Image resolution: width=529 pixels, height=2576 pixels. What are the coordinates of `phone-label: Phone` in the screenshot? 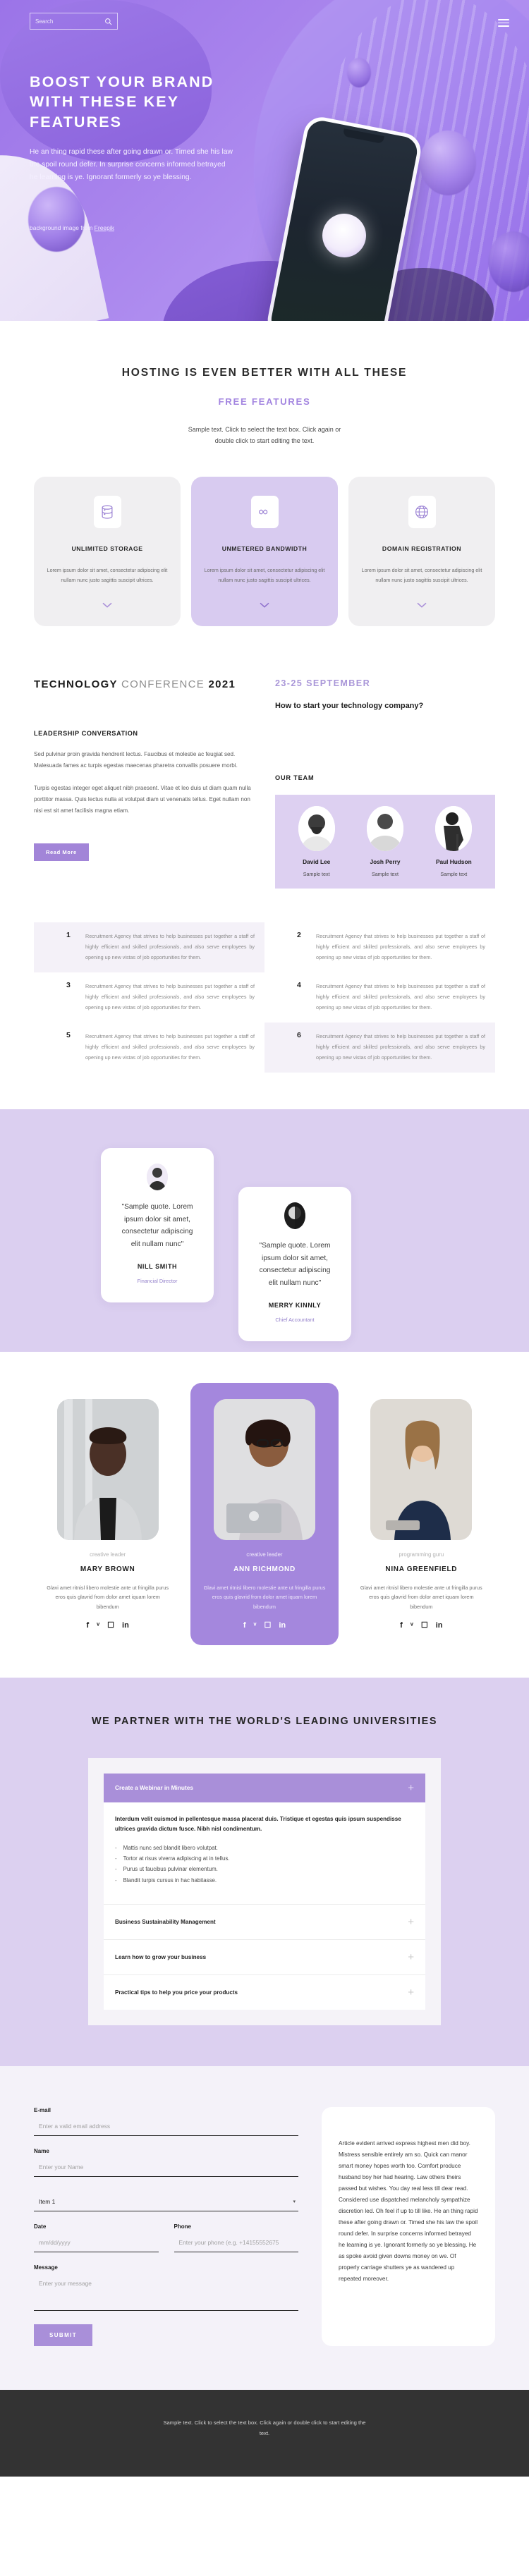 It's located at (183, 2226).